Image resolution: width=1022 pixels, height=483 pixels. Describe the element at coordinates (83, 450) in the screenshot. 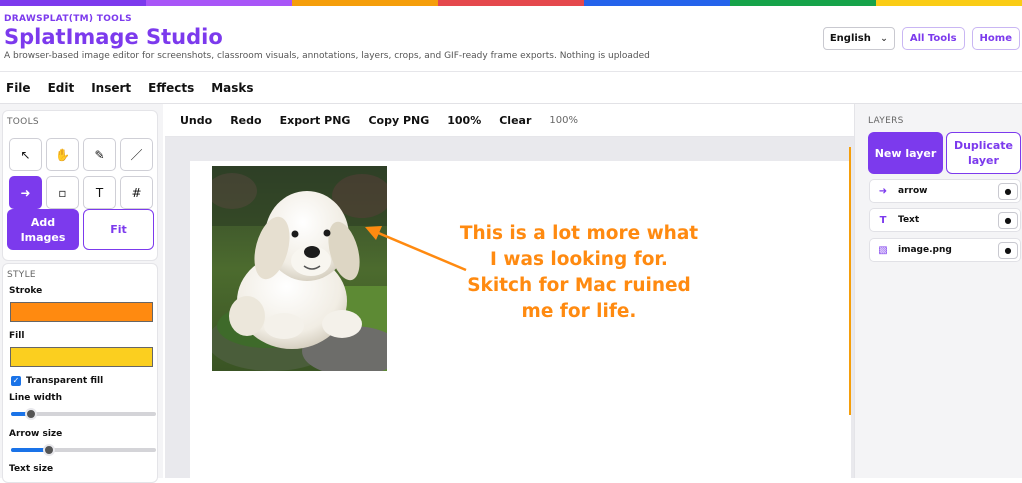

I see `arrow-size-slider` at that location.